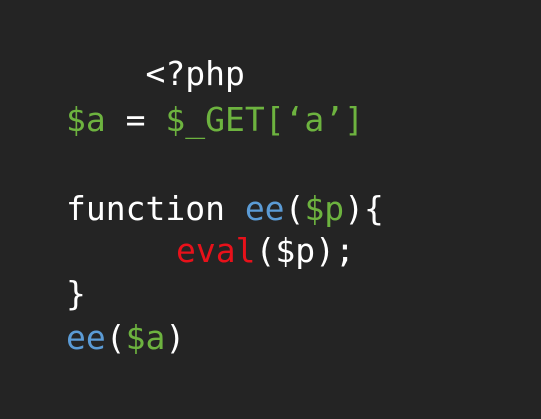  What do you see at coordinates (265, 119) in the screenshot?
I see `get-expression: $_GET[‘a’]` at bounding box center [265, 119].